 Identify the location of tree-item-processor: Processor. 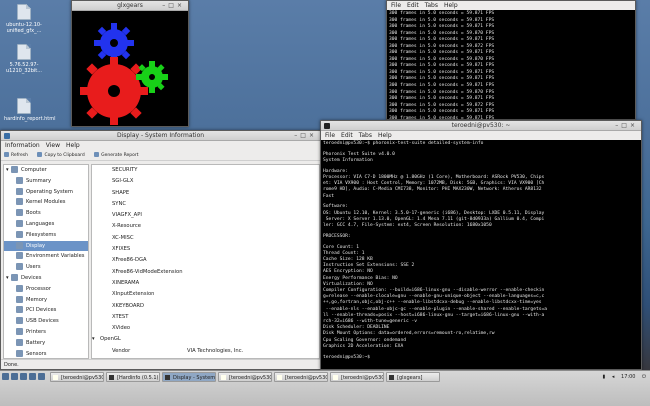
(46, 289).